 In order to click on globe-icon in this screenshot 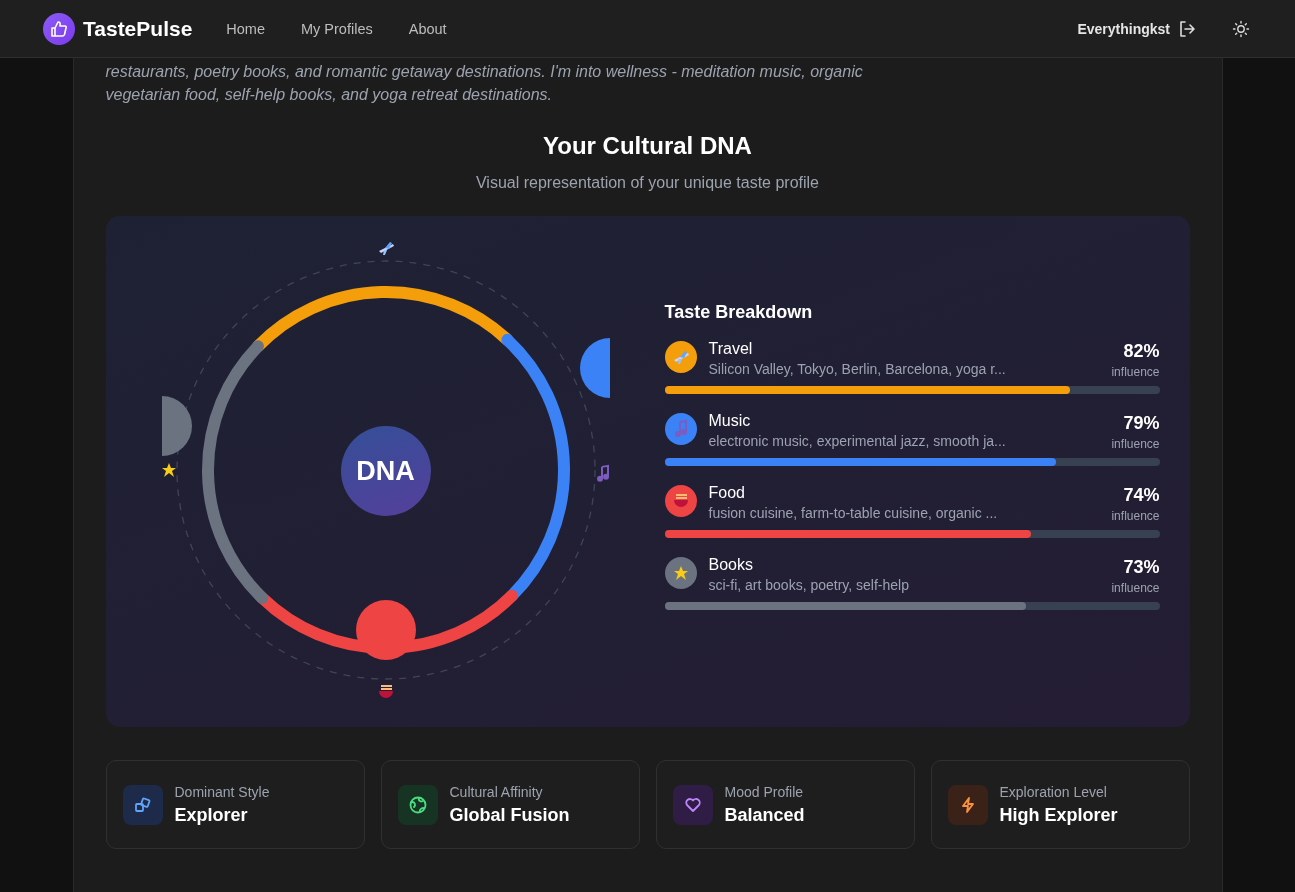, I will do `click(417, 804)`.